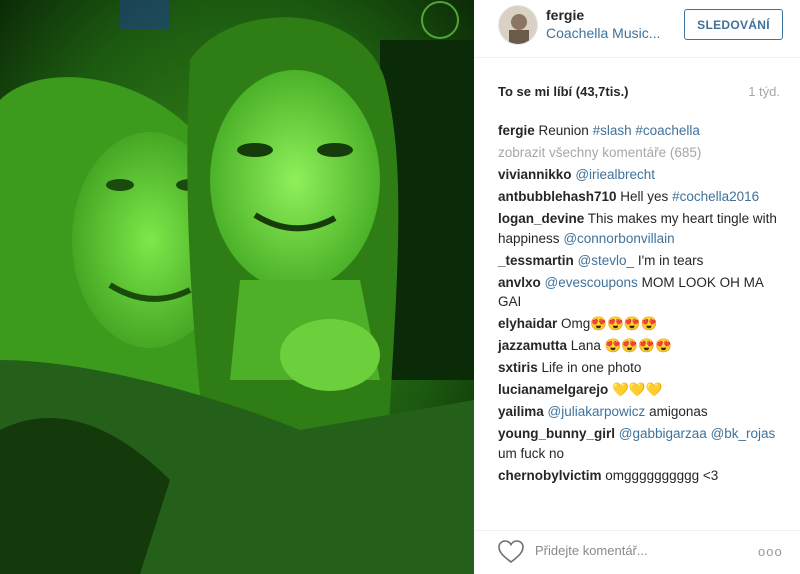 The height and width of the screenshot is (574, 800). I want to click on post-stats: To se mi líbí (43,7tis.) 1 týd., so click(639, 91).